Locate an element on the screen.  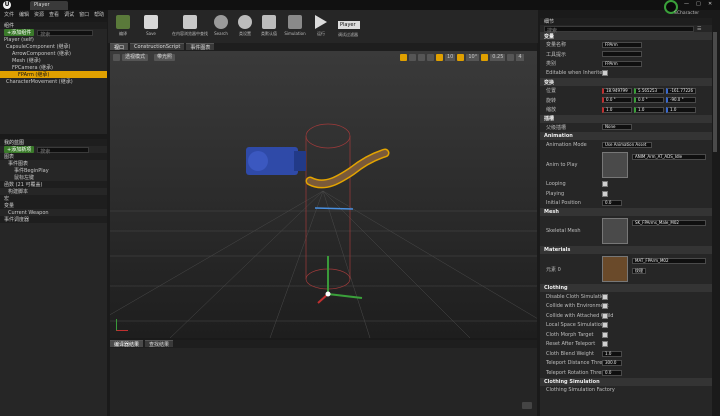
sockets-section: 插槽 is located at coordinates (626, 118).